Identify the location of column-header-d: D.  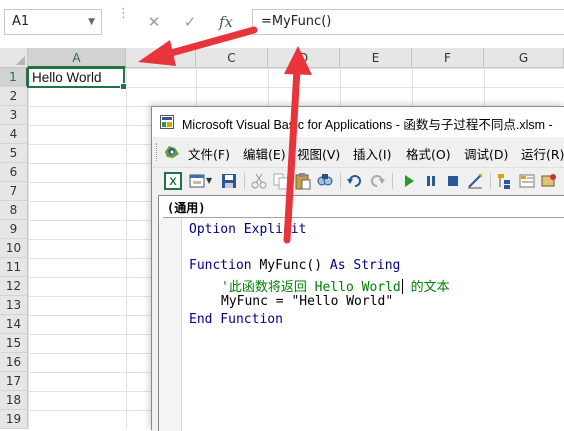
(304, 58).